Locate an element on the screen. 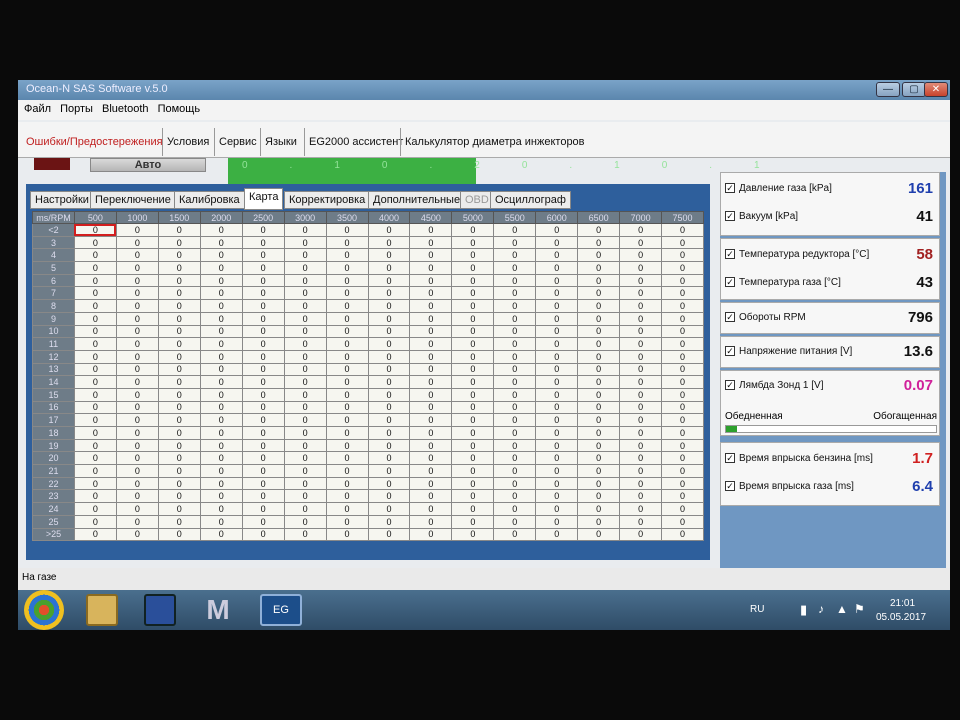 This screenshot has width=960, height=720. language-indicator: RU is located at coordinates (757, 609).